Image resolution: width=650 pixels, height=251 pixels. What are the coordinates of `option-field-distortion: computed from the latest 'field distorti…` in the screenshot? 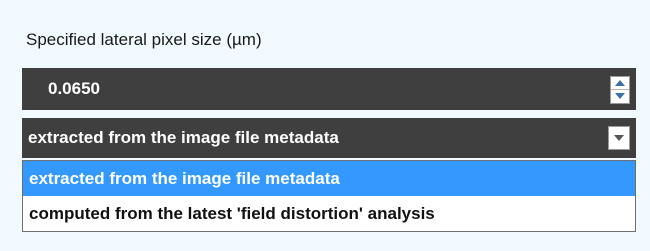 It's located at (329, 213).